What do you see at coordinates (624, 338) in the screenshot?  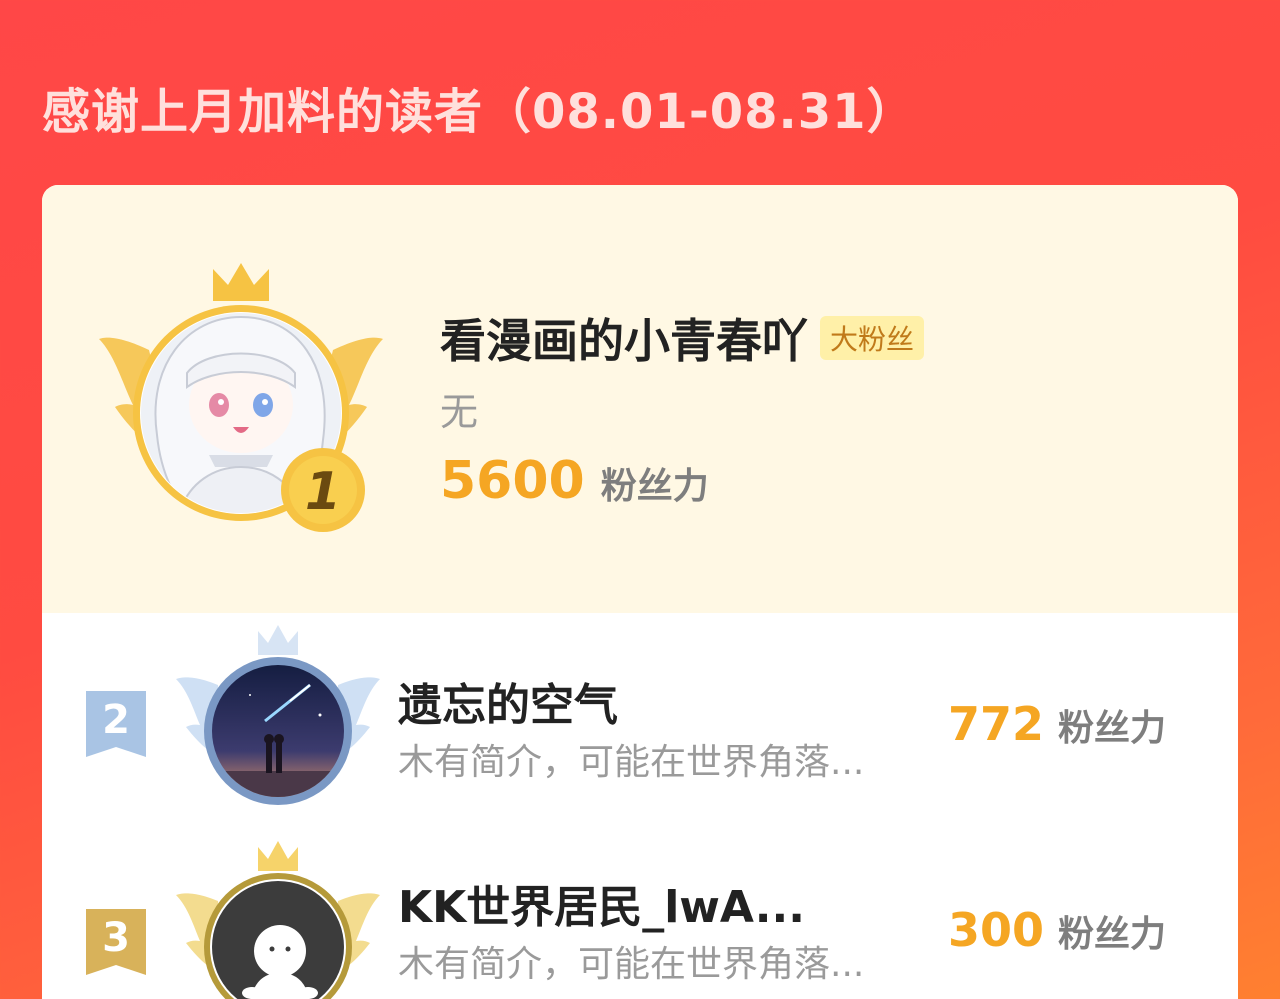 I see `top-user-name: 看漫画的小青春吖` at bounding box center [624, 338].